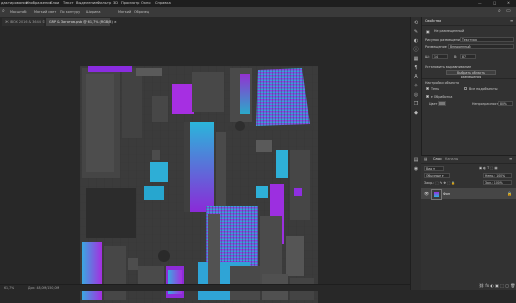 The height and width of the screenshot is (303, 516). Describe the element at coordinates (428, 31) in the screenshot. I see `smart-object-icon: ▣` at that location.